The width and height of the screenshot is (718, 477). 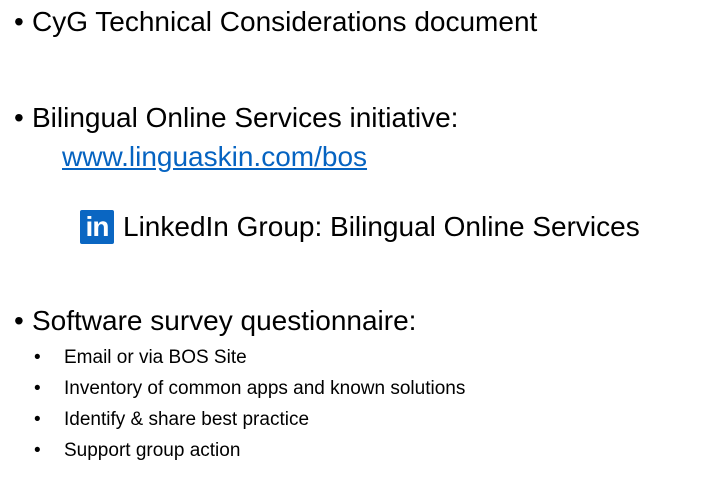 What do you see at coordinates (97, 227) in the screenshot?
I see `linkedin-icon: in` at bounding box center [97, 227].